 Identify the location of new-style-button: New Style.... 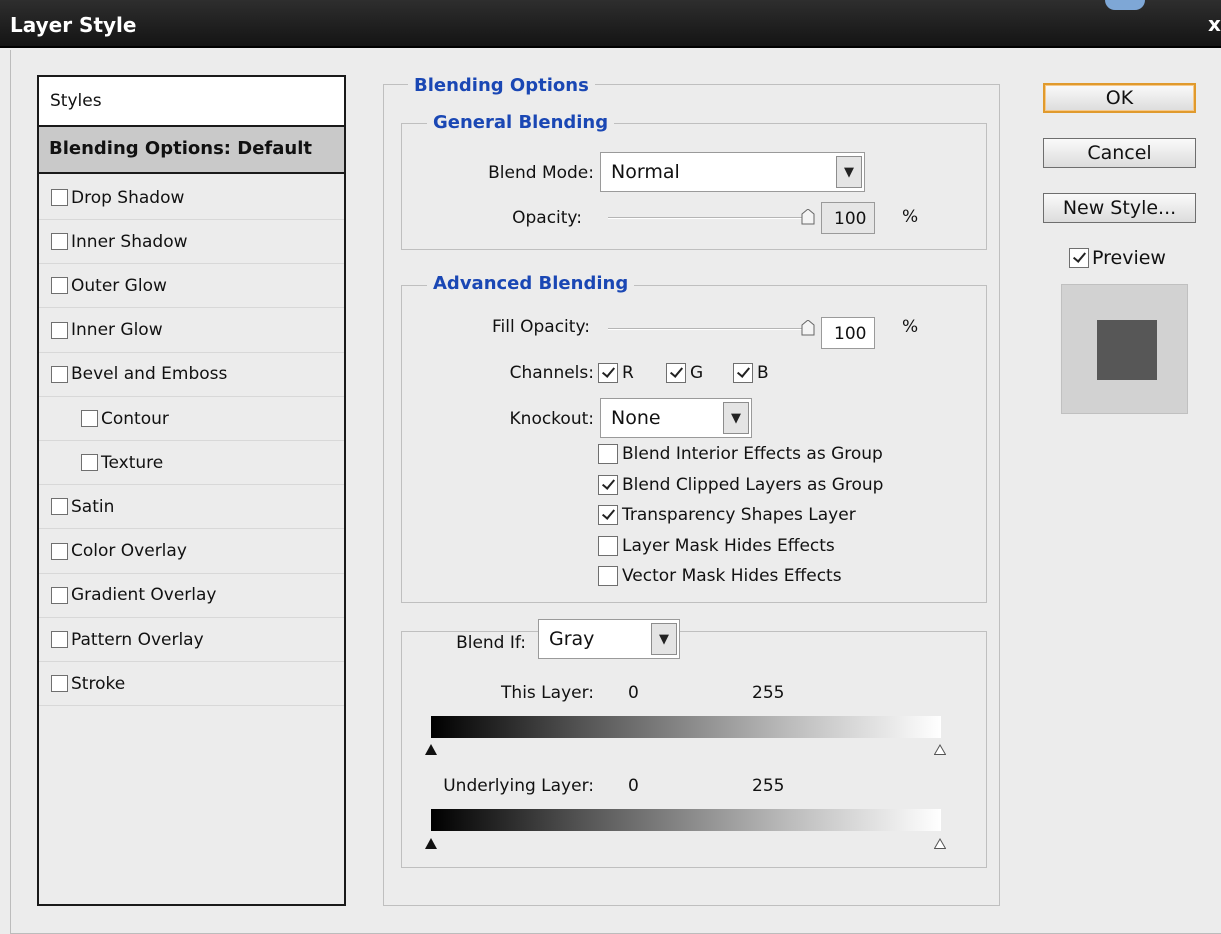
(1119, 208).